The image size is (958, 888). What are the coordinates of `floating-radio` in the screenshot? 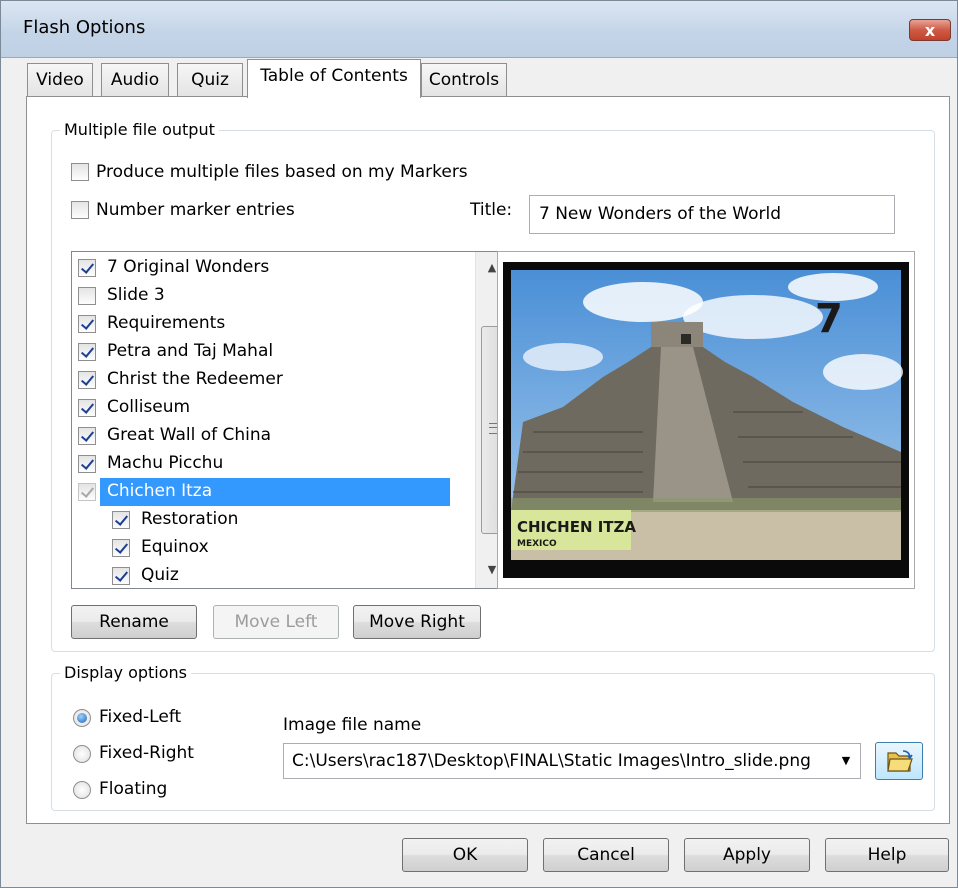 It's located at (82, 790).